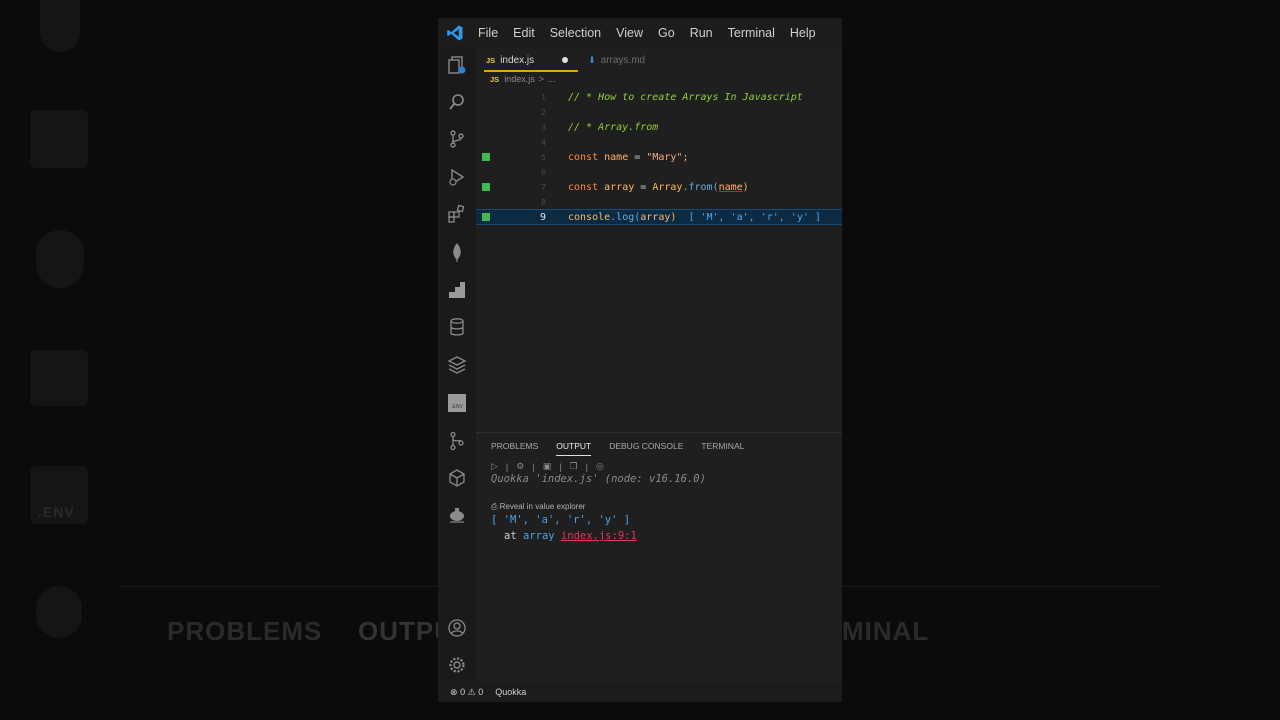 This screenshot has height=720, width=1280. I want to click on background-database-shape, so click(60, 259).